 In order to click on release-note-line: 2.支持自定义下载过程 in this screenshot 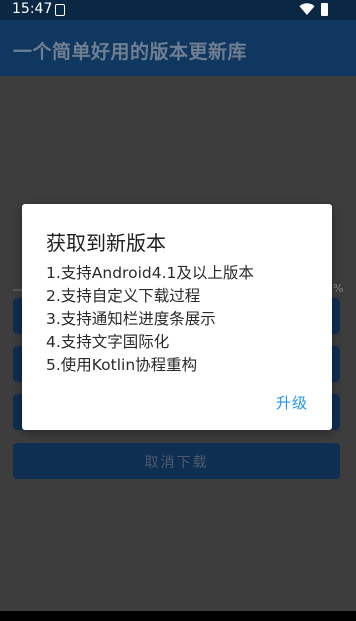, I will do `click(123, 296)`.